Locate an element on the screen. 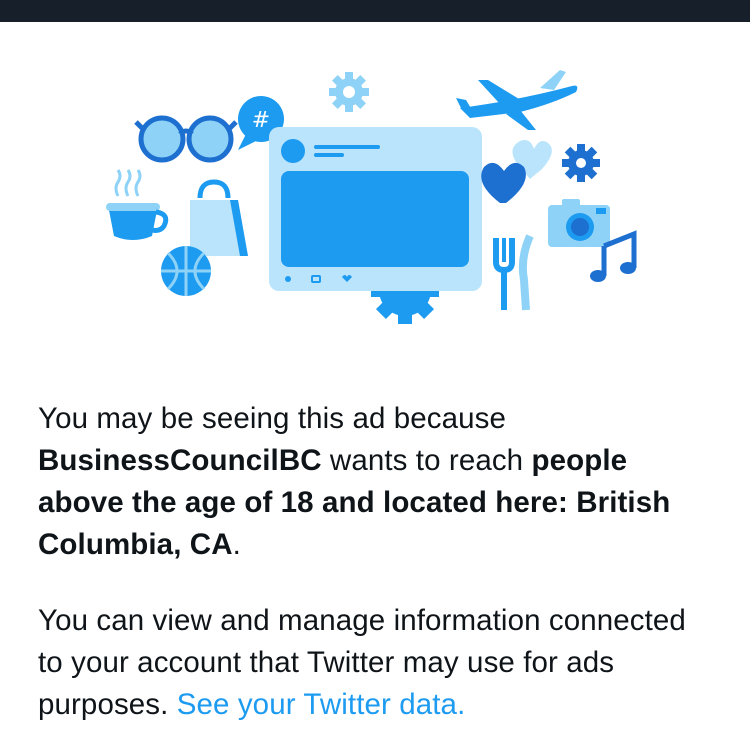 The width and height of the screenshot is (750, 750). basketball-icon is located at coordinates (186, 271).